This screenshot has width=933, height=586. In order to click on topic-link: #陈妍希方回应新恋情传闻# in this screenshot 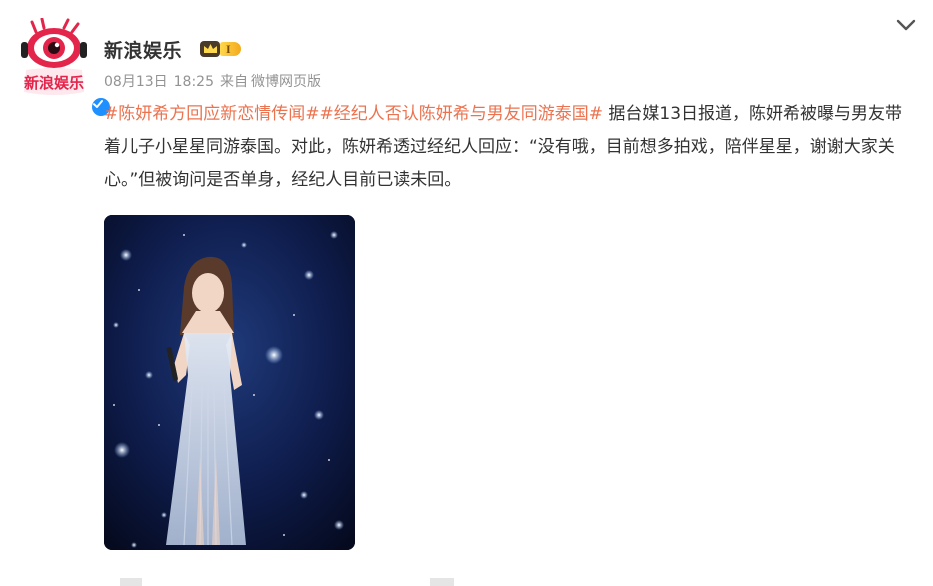, I will do `click(212, 114)`.